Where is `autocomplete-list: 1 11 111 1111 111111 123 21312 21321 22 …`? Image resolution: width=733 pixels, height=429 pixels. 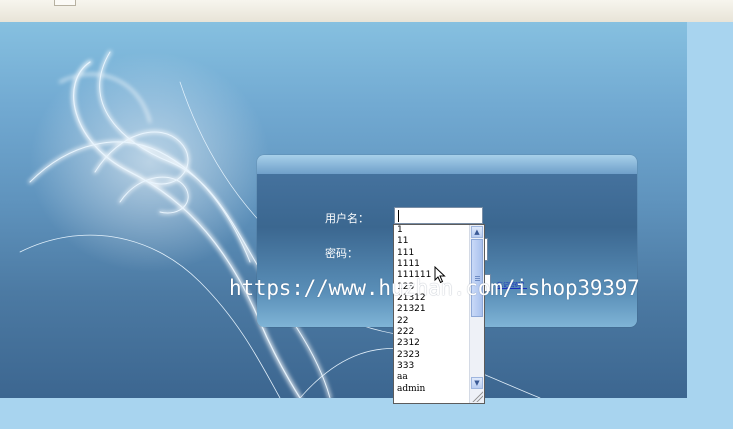 autocomplete-list: 1 11 111 1111 111111 123 21312 21321 22 … is located at coordinates (431, 310).